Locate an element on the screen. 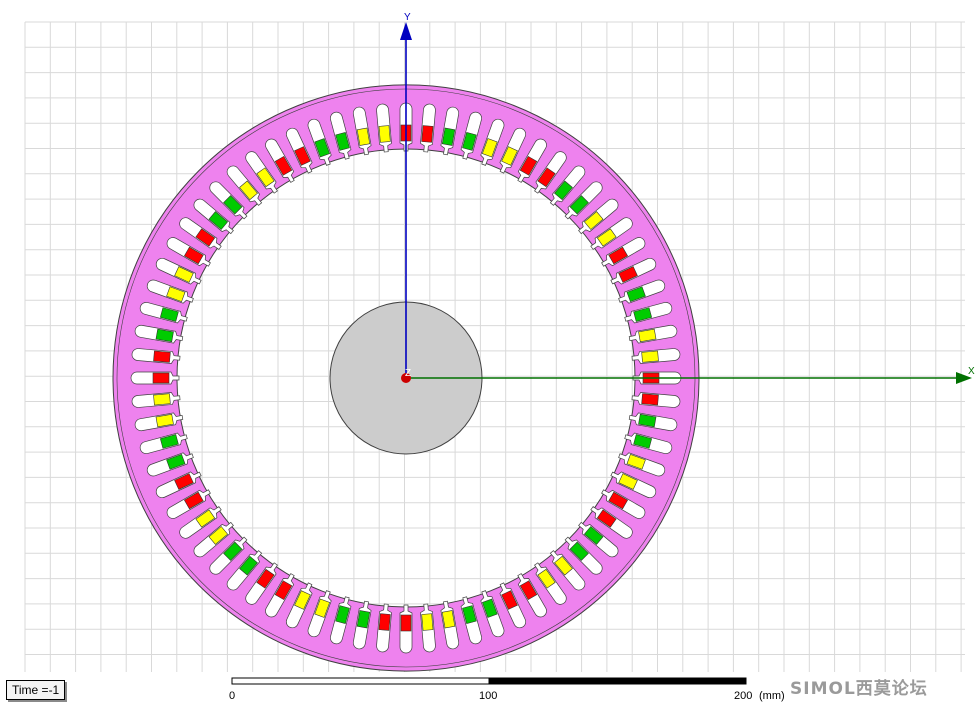  scale-tick-200: 200 is located at coordinates (743, 696).